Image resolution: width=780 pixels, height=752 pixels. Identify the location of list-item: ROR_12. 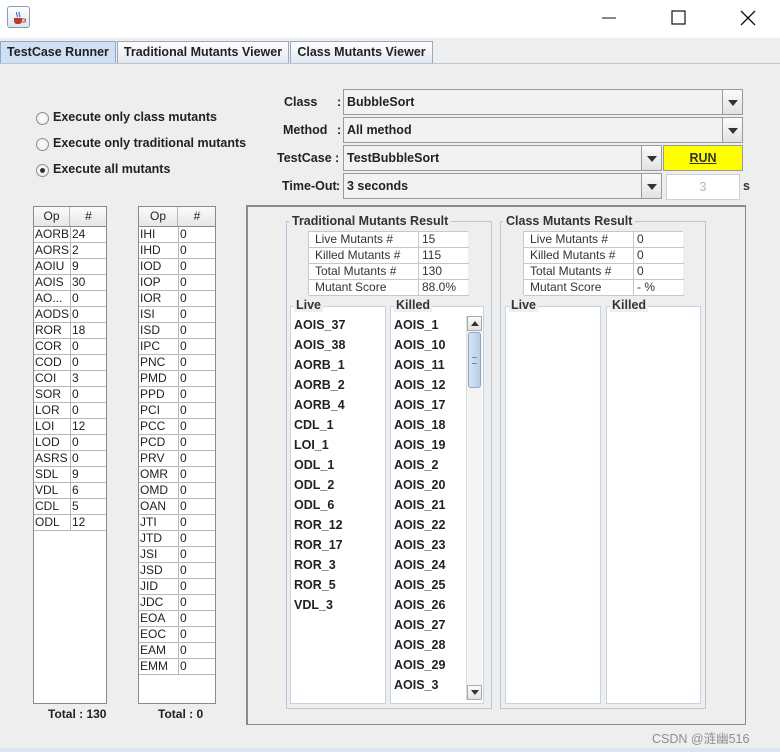
(318, 525).